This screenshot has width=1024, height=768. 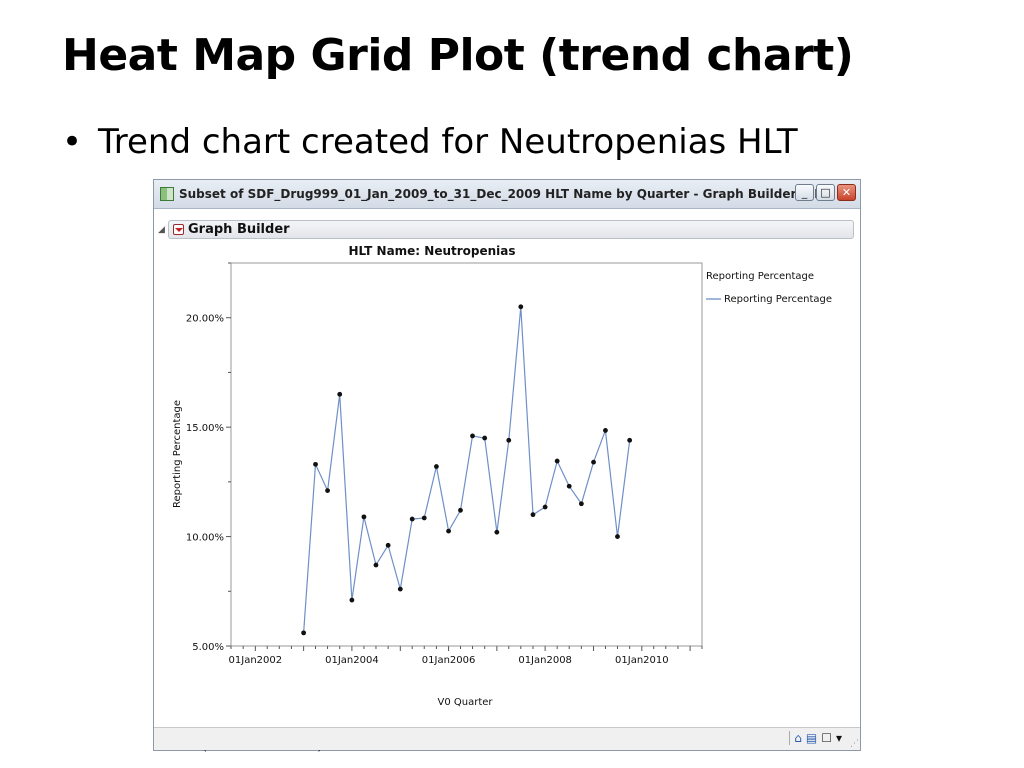 I want to click on x-tick-label: 01Jan2010, so click(x=642, y=660).